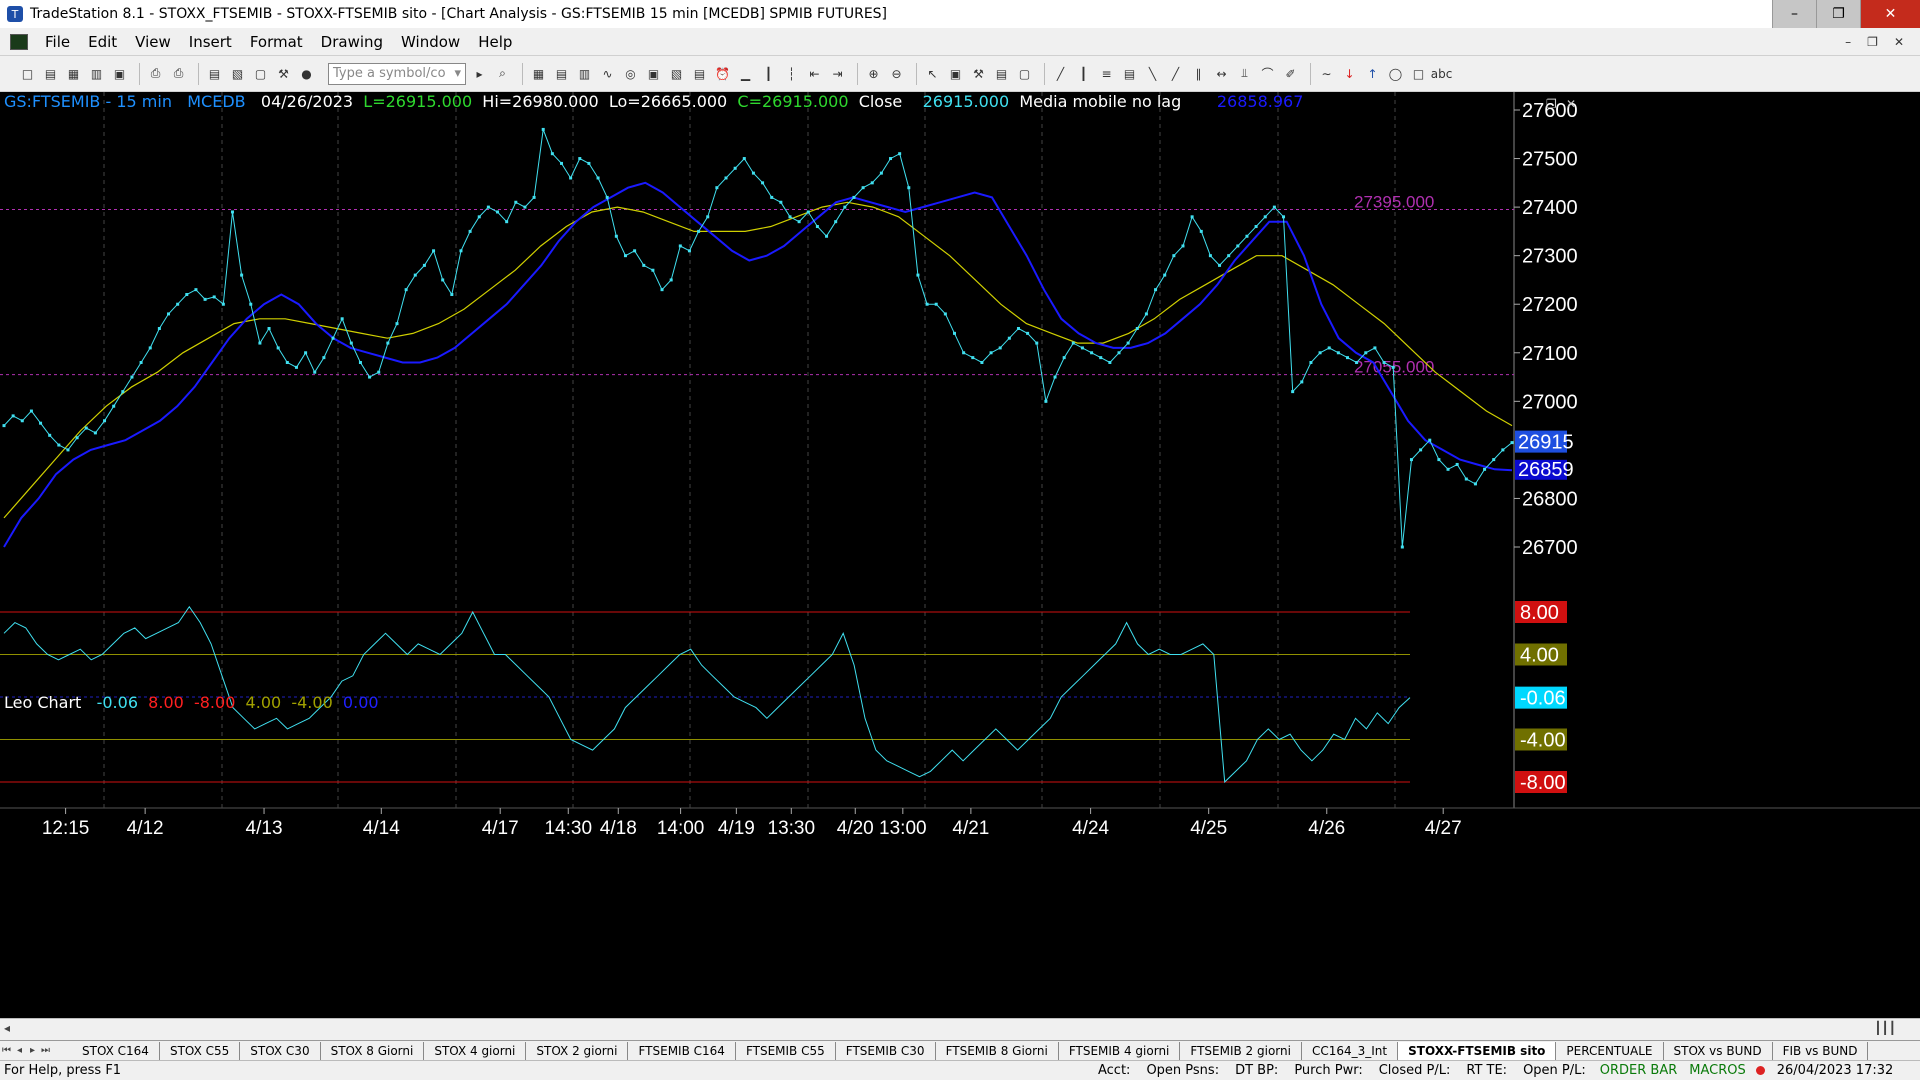 This screenshot has height=1080, width=1920. I want to click on pointer-icon: ↖, so click(932, 73).